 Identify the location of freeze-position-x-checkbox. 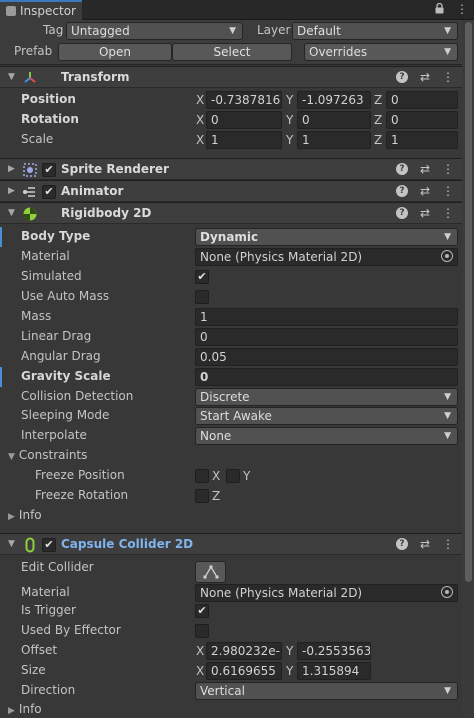
(202, 476).